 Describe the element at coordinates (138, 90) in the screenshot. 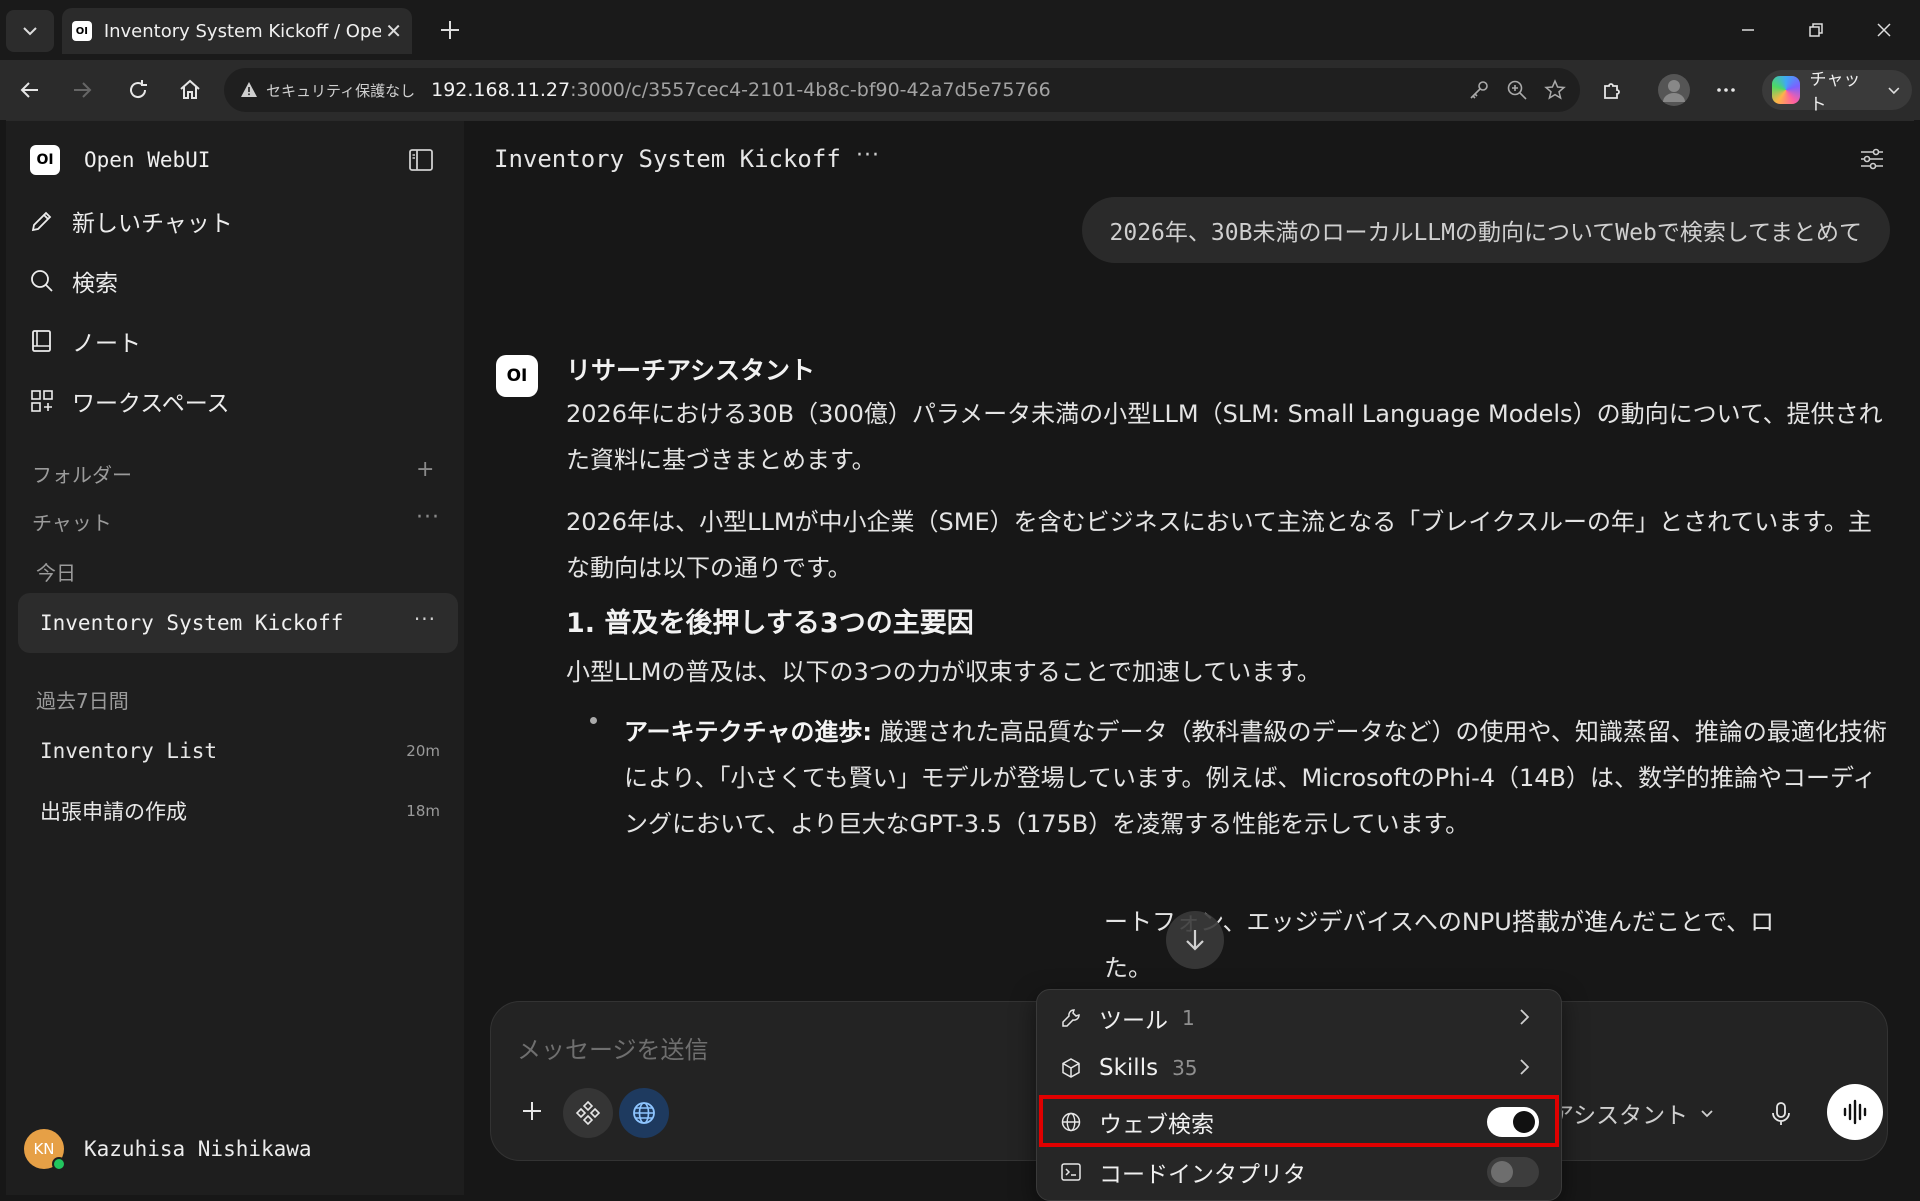

I see `reload-button` at that location.